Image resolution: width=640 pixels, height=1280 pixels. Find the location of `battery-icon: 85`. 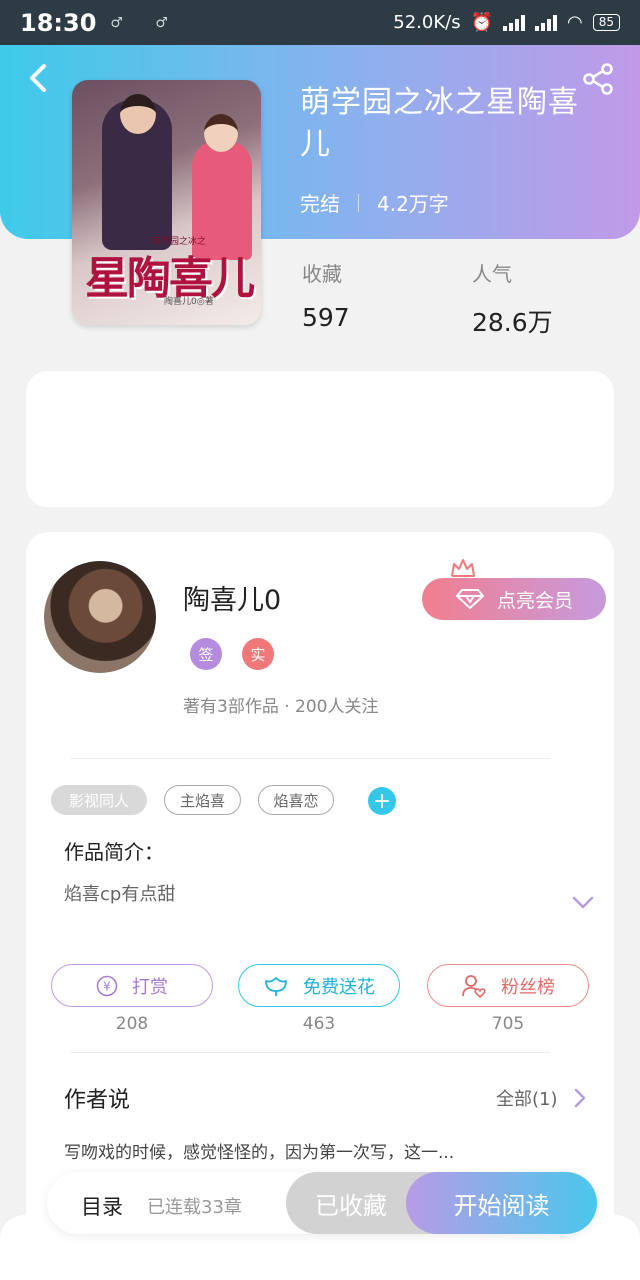

battery-icon: 85 is located at coordinates (606, 22).